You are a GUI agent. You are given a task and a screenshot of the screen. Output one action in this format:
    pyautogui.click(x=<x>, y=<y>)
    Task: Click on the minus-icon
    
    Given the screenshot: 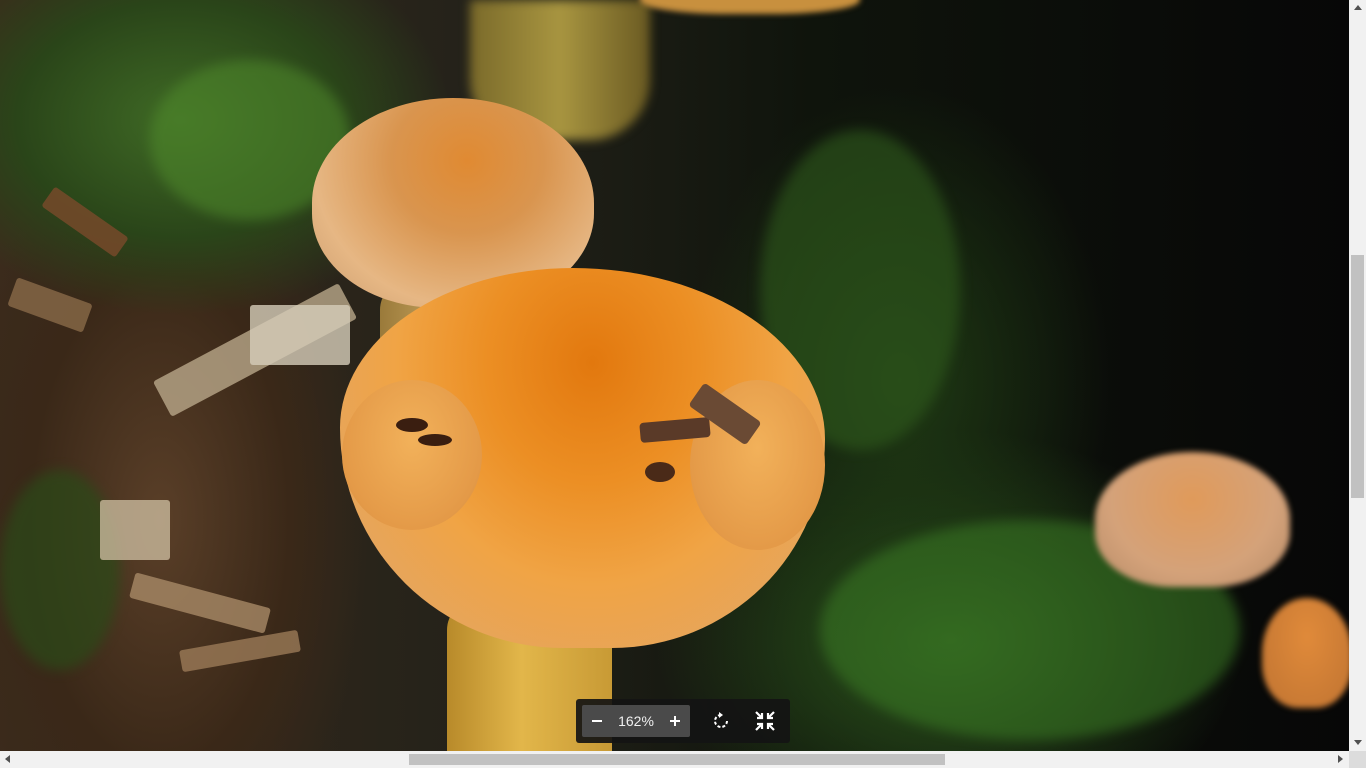 What is the action you would take?
    pyautogui.click(x=597, y=721)
    